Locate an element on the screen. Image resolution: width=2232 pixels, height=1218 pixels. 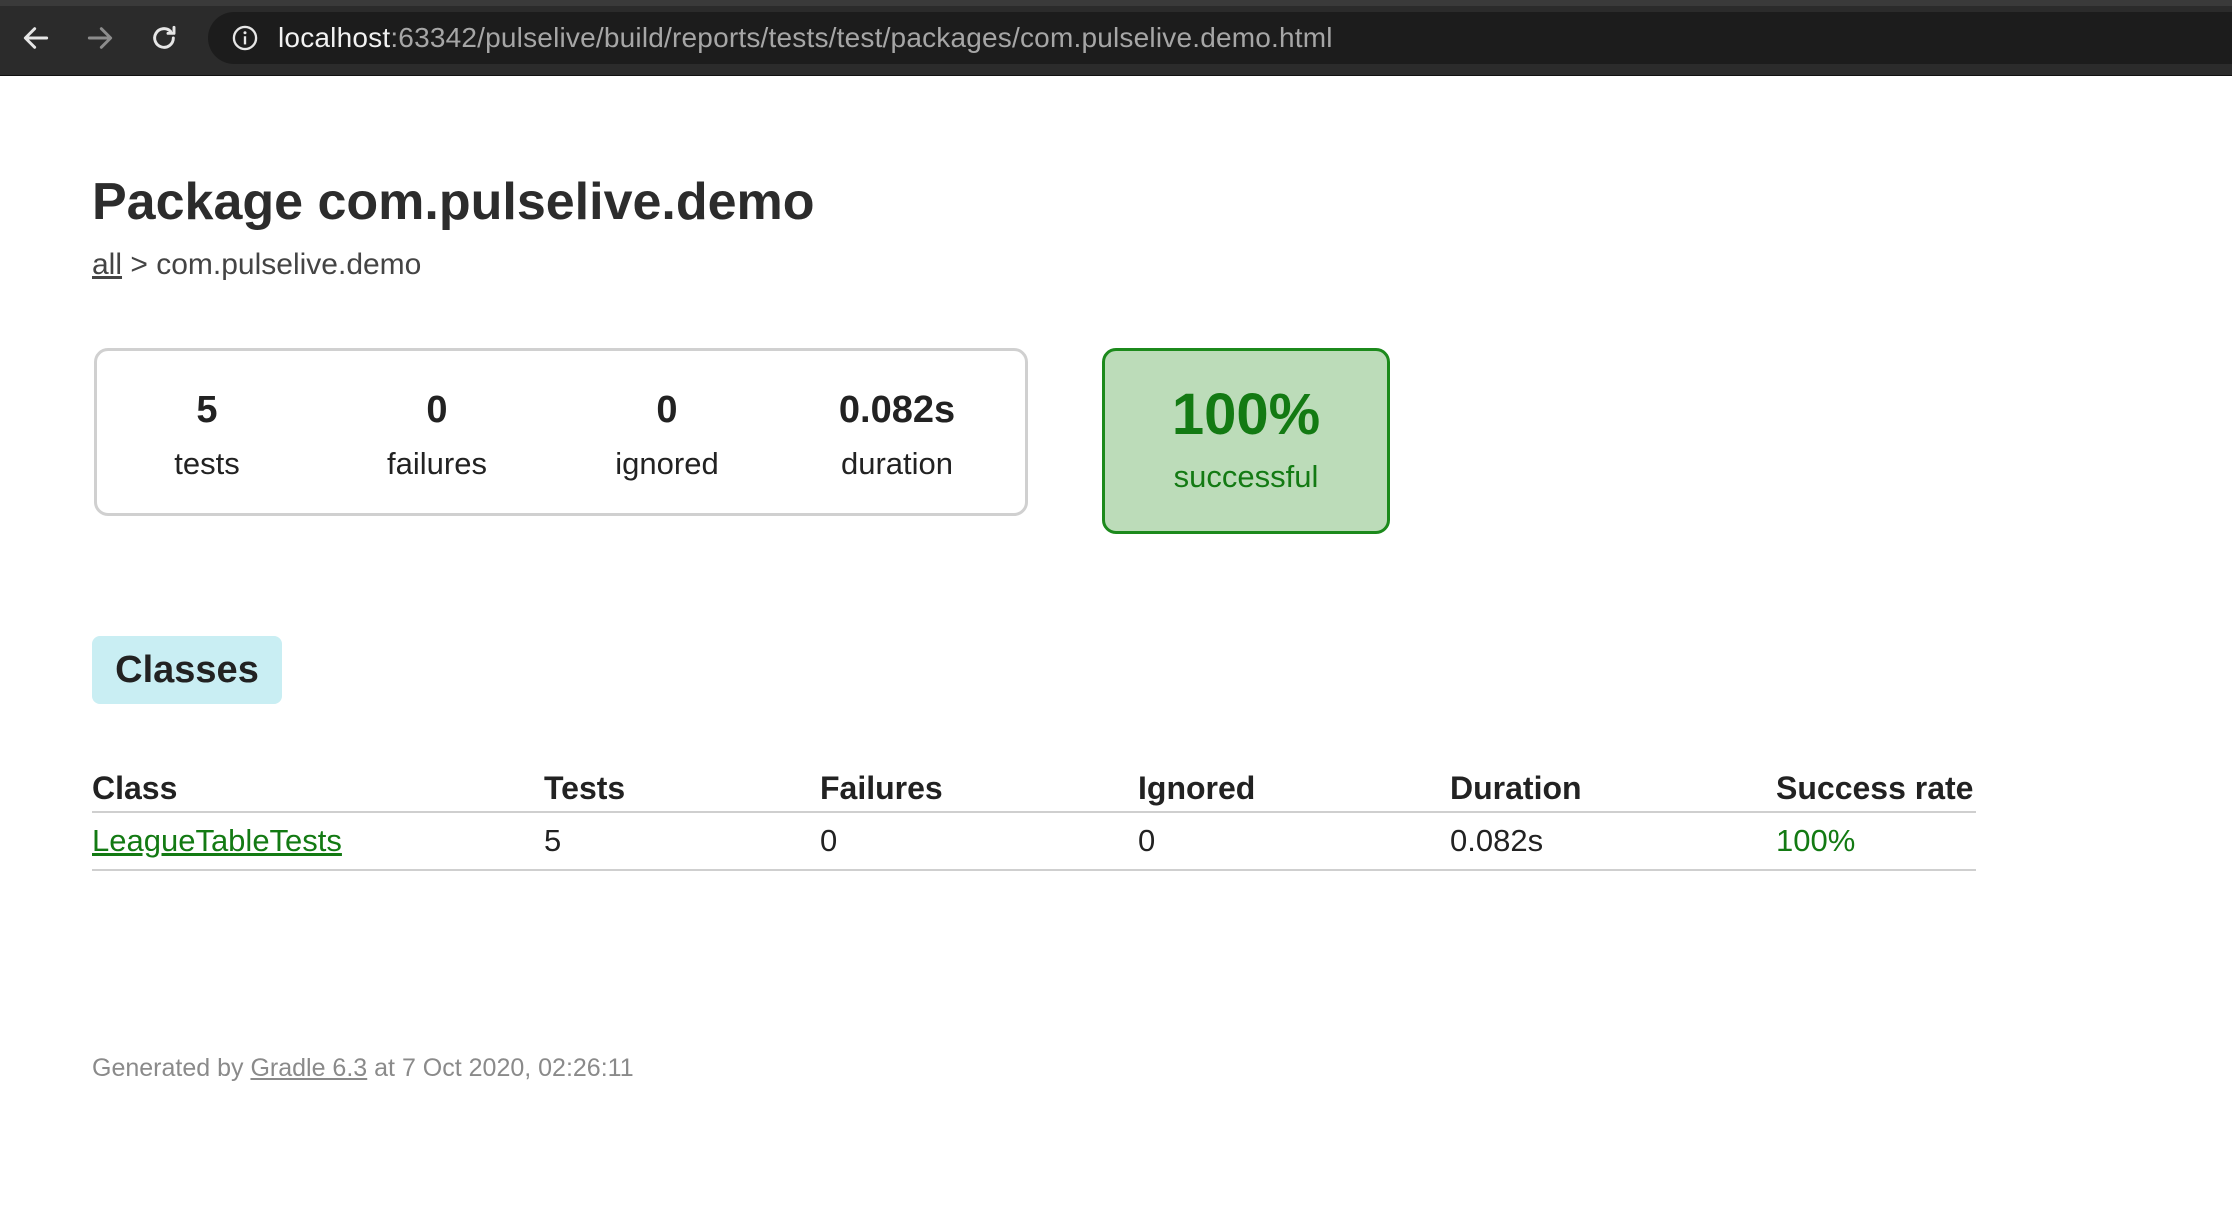
header-tests: Tests is located at coordinates (682, 785).